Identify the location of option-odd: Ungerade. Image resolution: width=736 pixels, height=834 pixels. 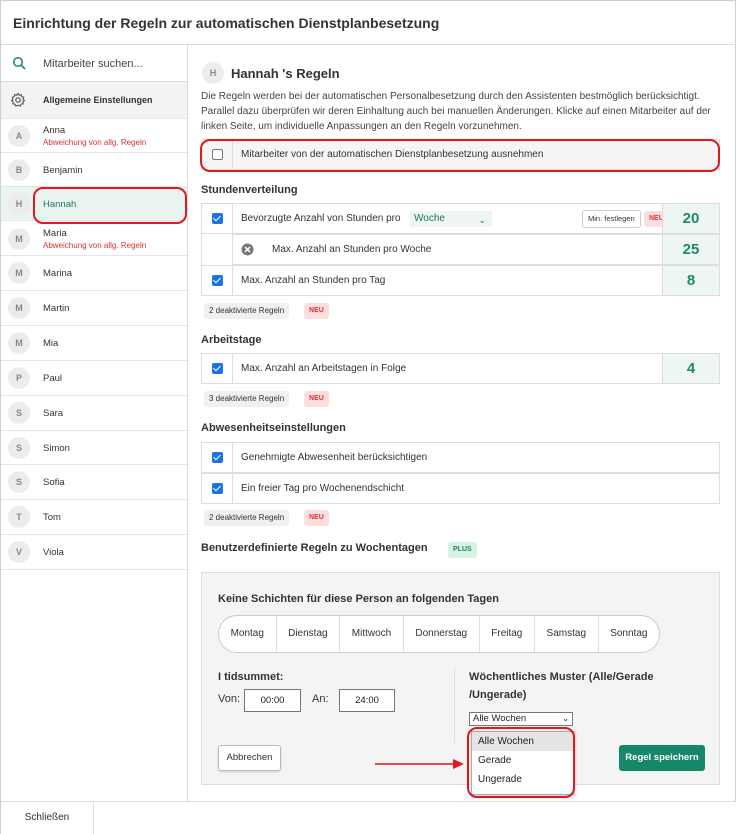
(522, 779).